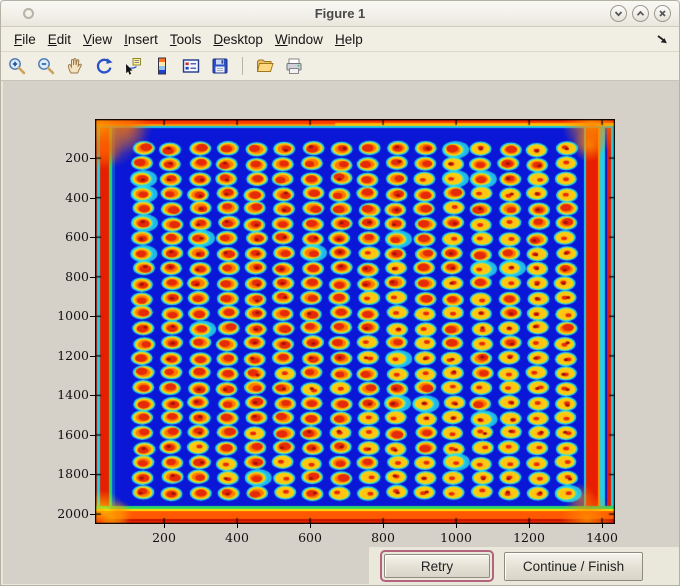  What do you see at coordinates (340, 66) in the screenshot?
I see `toolbar` at bounding box center [340, 66].